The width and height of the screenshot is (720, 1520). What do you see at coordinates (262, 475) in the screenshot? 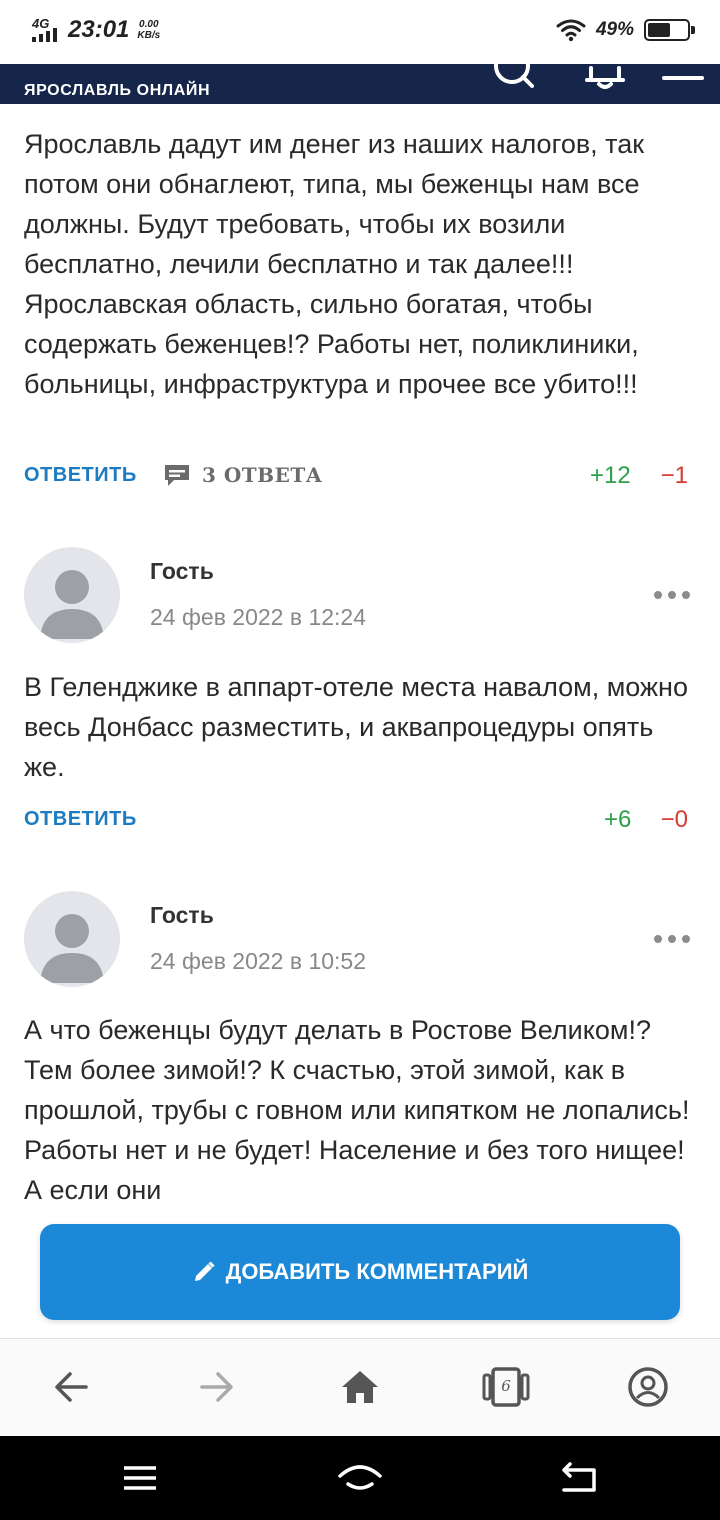
I see `answers-count: 3 ОТВЕТА` at bounding box center [262, 475].